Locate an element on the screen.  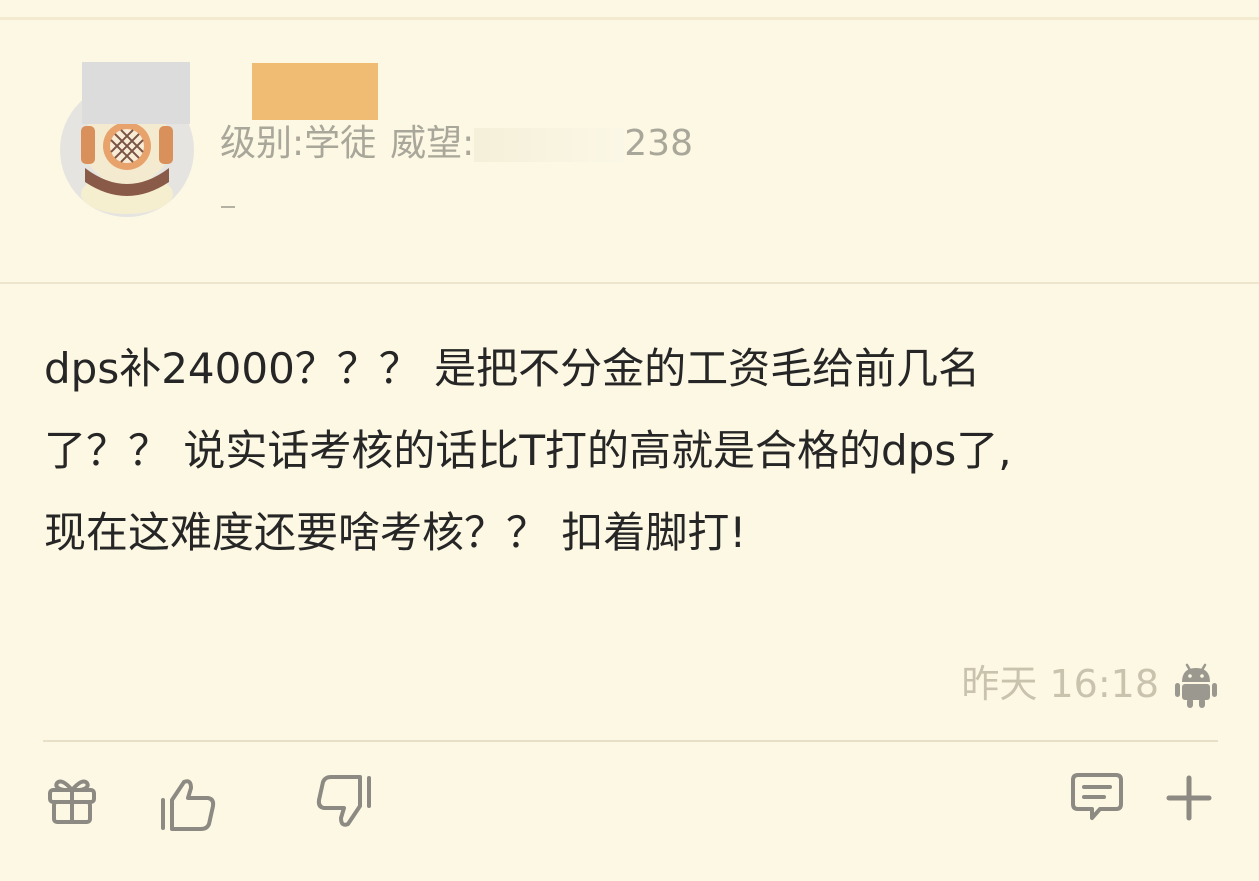
post-line: 了？？ 说实话考核的话比T打的高就是合格的dps了, is located at coordinates (528, 450).